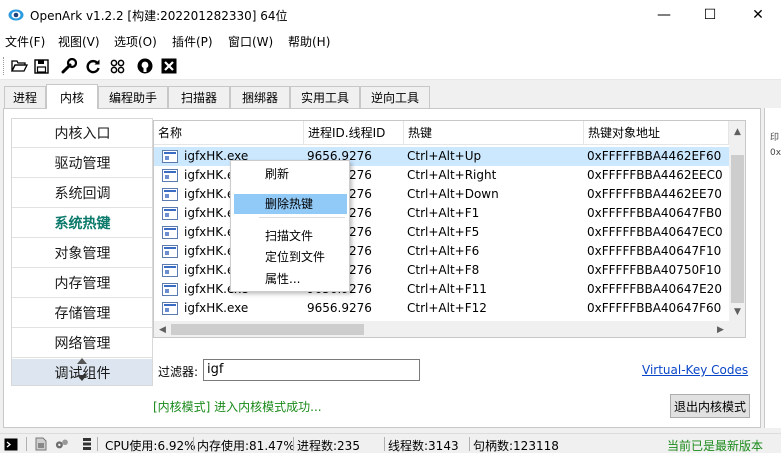 The height and width of the screenshot is (453, 781). What do you see at coordinates (178, 372) in the screenshot?
I see `filter-label: 过滤器:` at bounding box center [178, 372].